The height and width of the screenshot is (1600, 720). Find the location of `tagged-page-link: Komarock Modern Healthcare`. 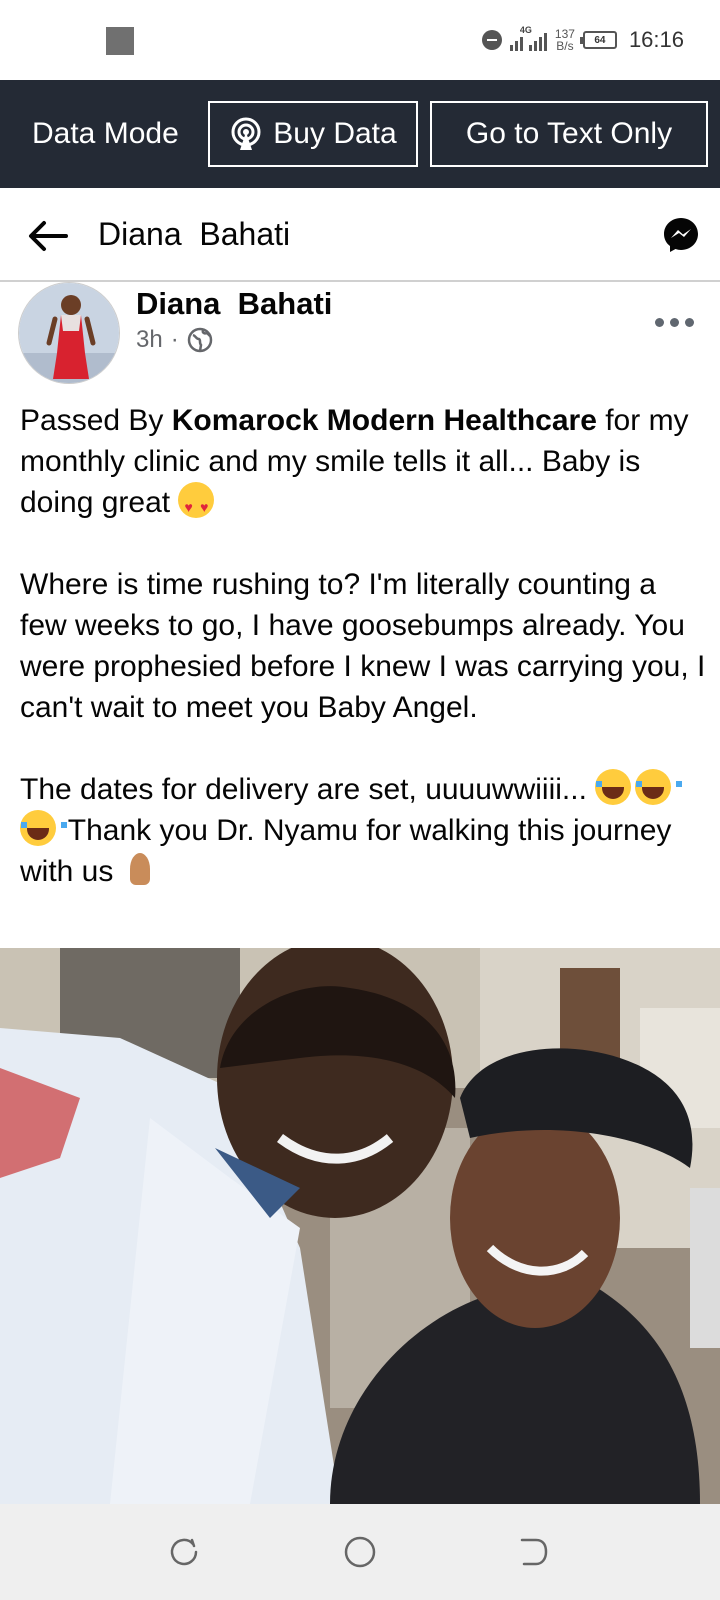

tagged-page-link: Komarock Modern Healthcare is located at coordinates (384, 420).